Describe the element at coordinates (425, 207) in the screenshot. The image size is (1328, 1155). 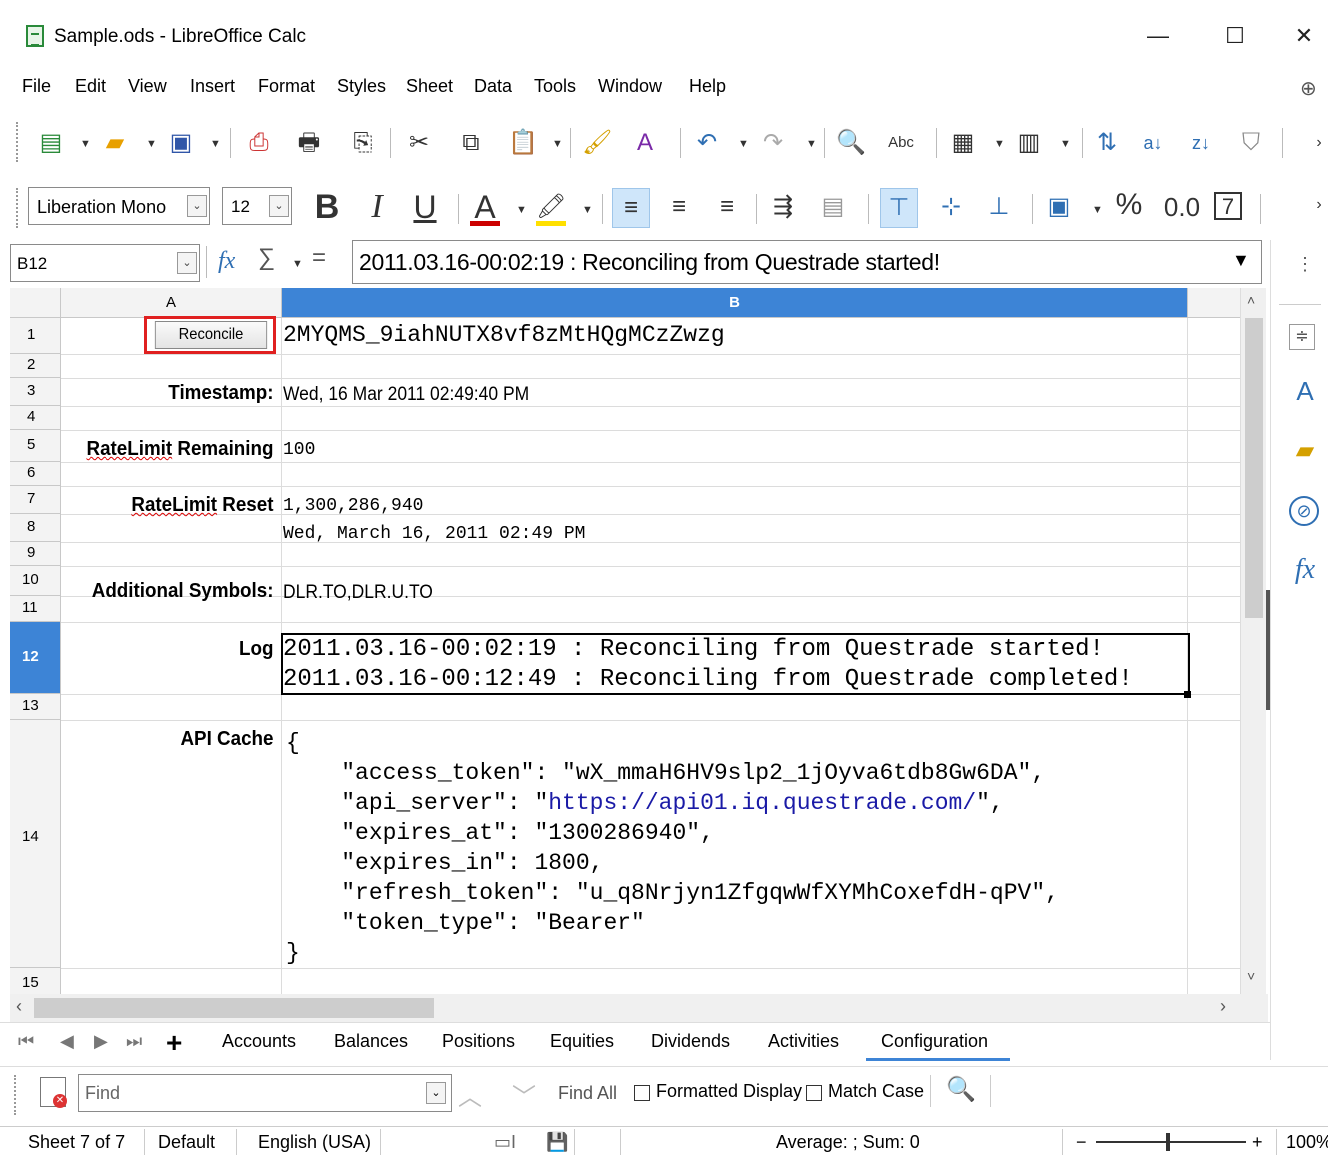
I see `underline-icon: U` at that location.